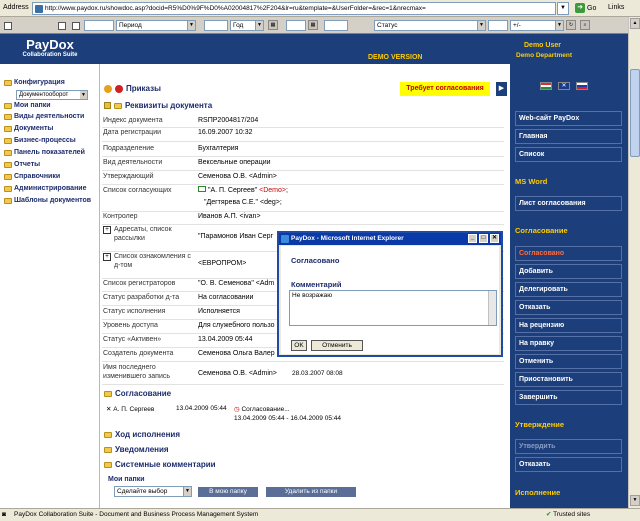 This screenshot has width=640, height=521. Describe the element at coordinates (236, 325) in the screenshot. I see `field-value: Для служебного пользо` at that location.